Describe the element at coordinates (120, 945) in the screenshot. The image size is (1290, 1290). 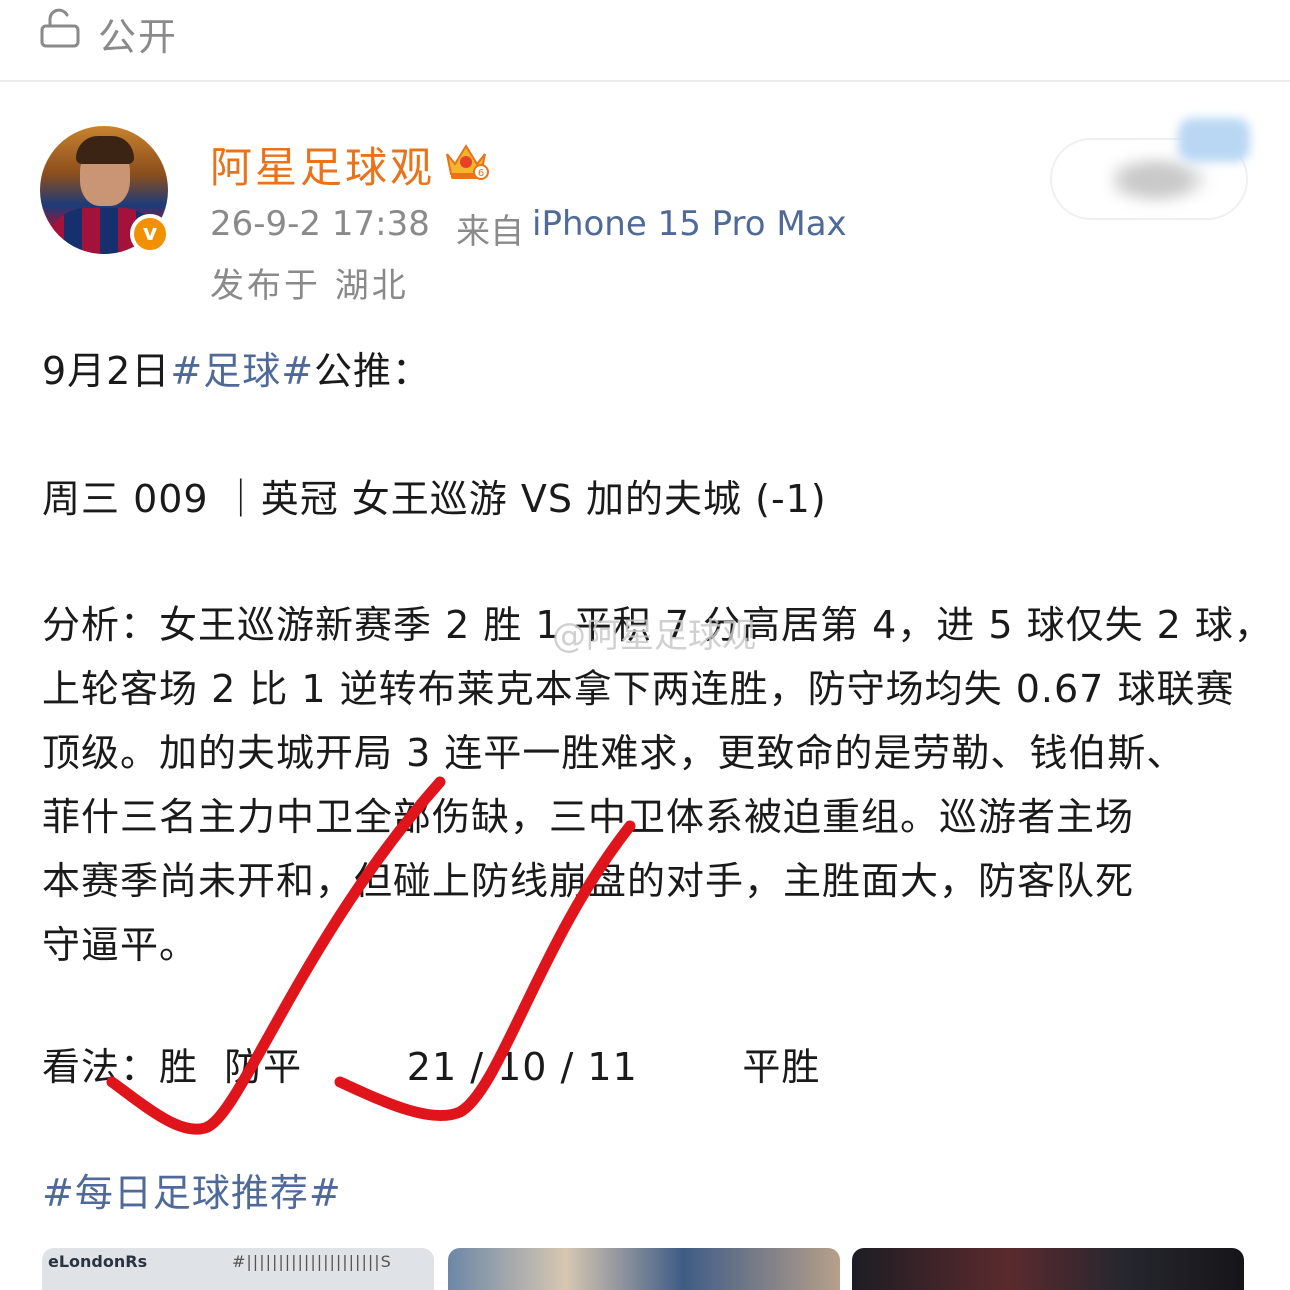
I see `analysis-line-6: 守逼平。` at that location.